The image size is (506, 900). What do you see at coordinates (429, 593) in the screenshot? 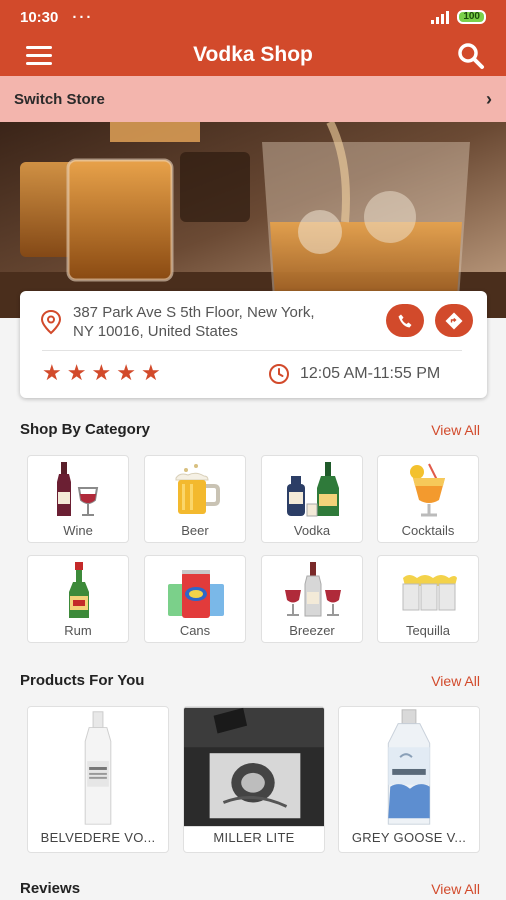
I see `tequila-icon` at bounding box center [429, 593].